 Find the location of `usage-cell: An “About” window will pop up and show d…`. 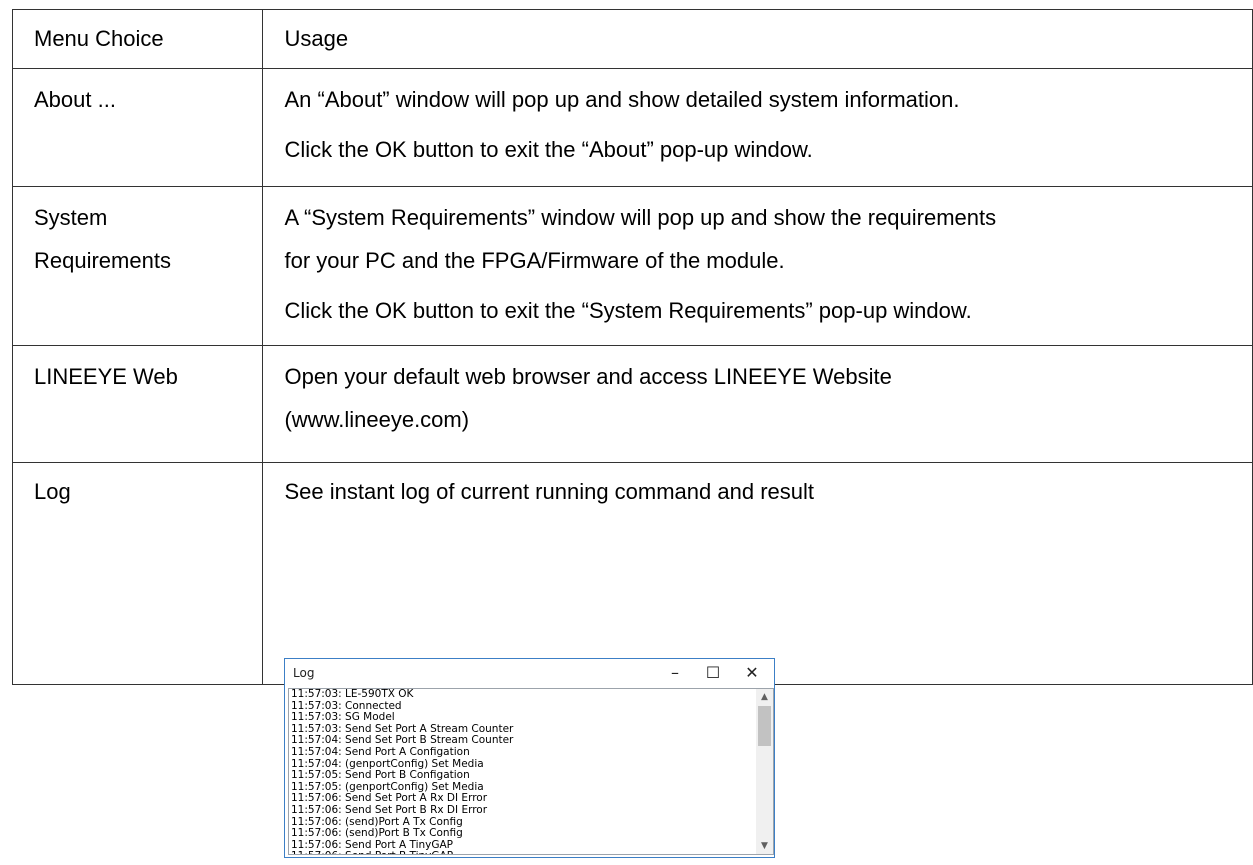

usage-cell: An “About” window will pop up and show d… is located at coordinates (757, 127).